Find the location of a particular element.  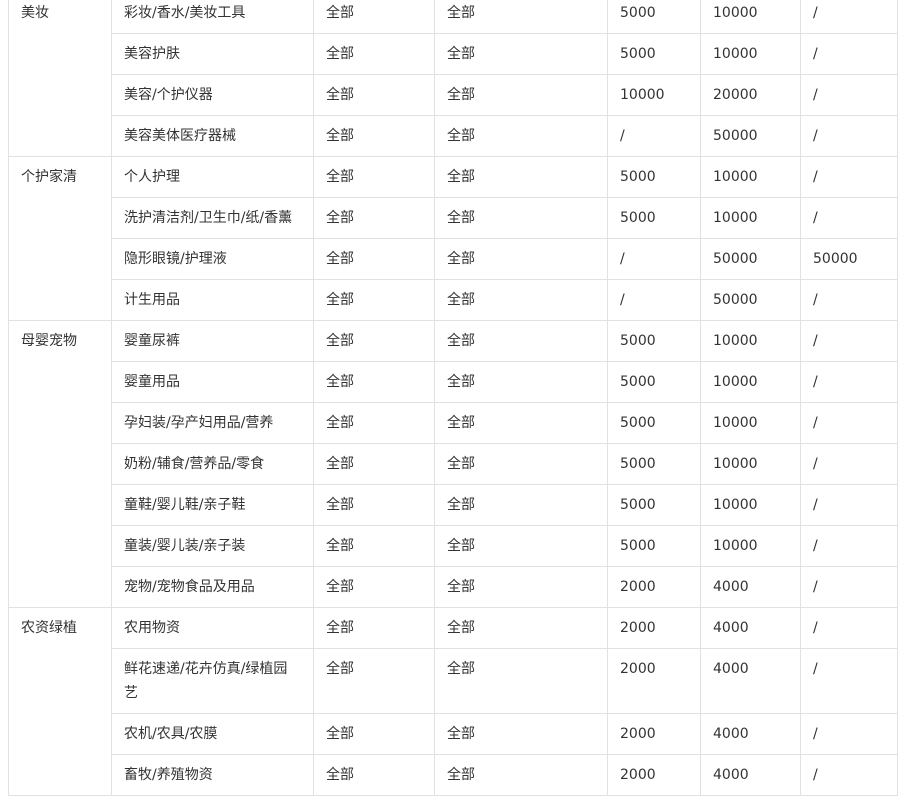

deposit-cell-2: 20000 is located at coordinates (750, 95).